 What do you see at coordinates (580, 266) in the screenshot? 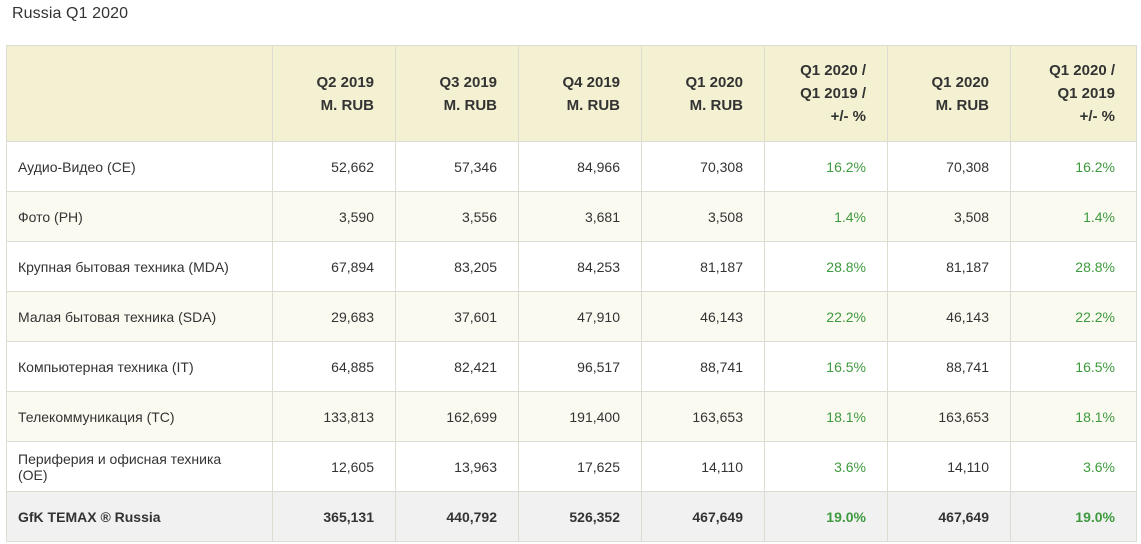
I see `cell-value: 84,253` at bounding box center [580, 266].